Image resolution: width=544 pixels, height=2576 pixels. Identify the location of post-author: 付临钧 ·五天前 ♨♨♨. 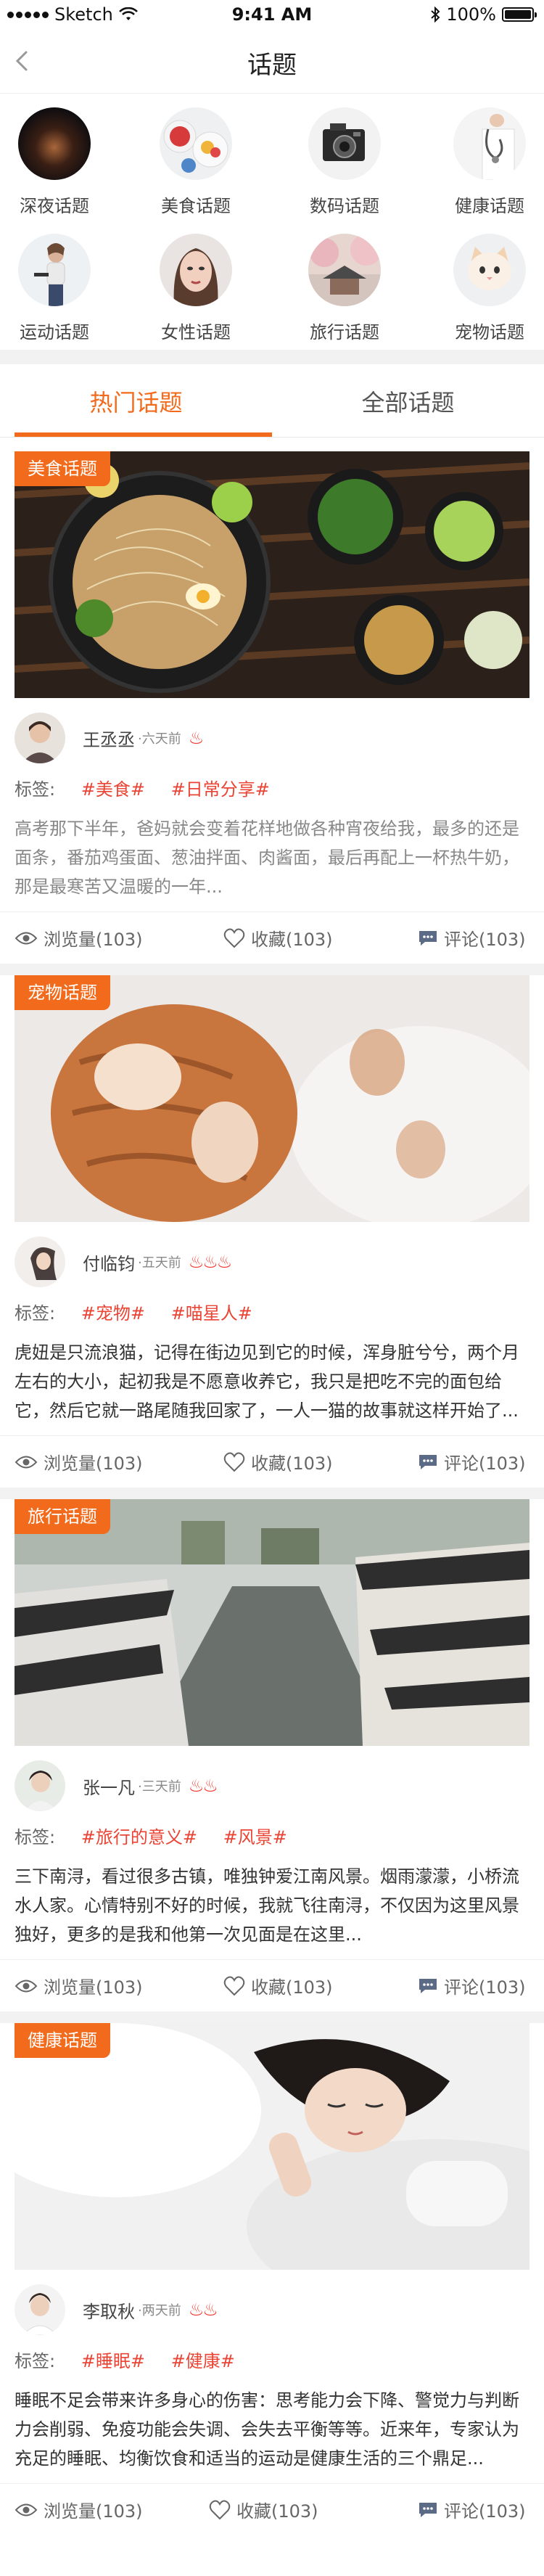
(124, 1261).